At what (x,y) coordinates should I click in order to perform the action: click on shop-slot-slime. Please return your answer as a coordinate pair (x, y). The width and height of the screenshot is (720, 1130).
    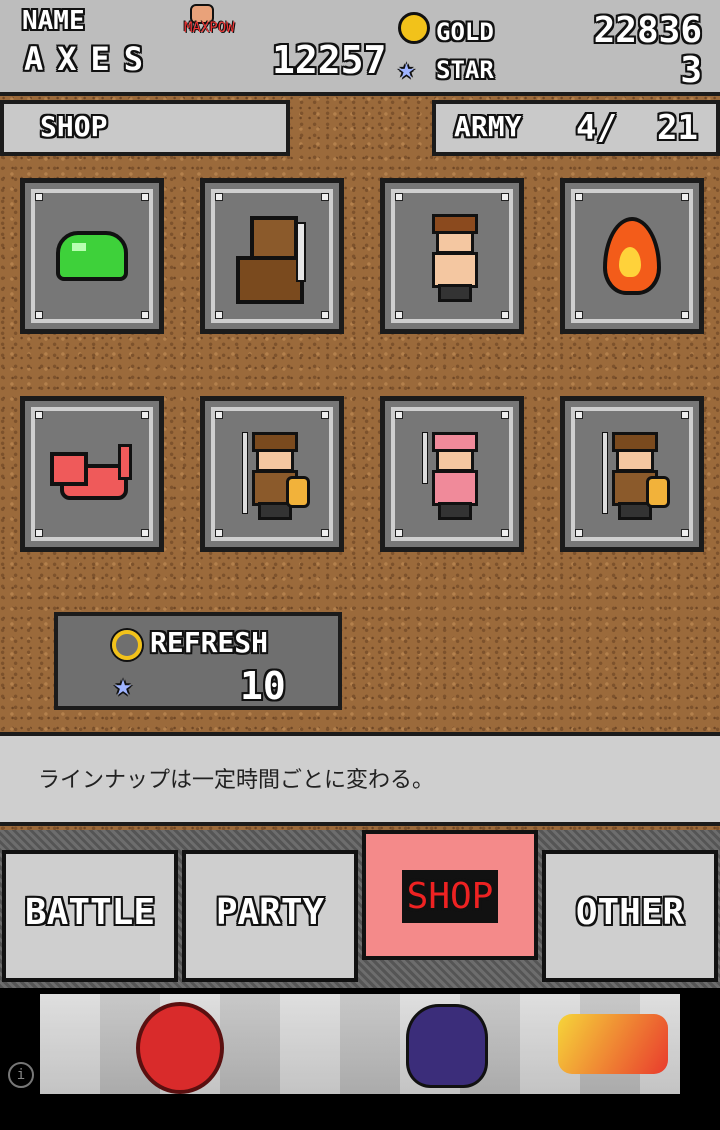
    Looking at the image, I should click on (92, 256).